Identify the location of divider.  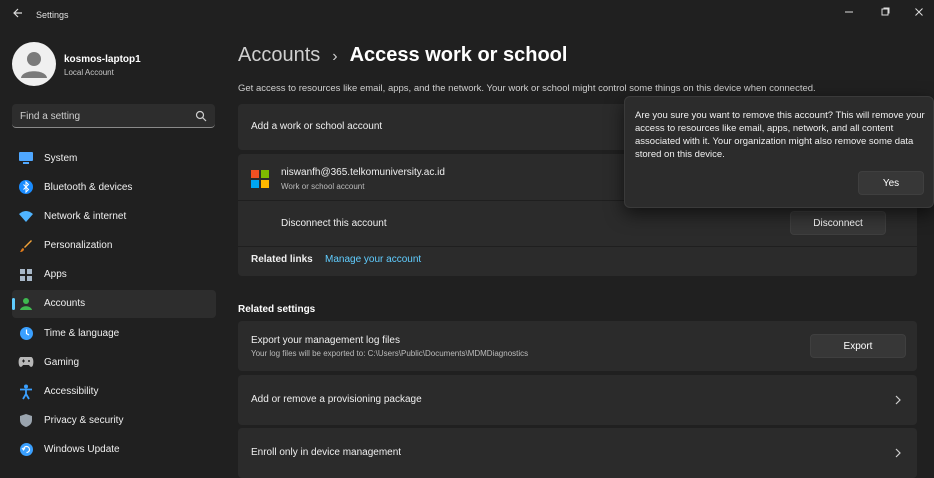
(577, 246).